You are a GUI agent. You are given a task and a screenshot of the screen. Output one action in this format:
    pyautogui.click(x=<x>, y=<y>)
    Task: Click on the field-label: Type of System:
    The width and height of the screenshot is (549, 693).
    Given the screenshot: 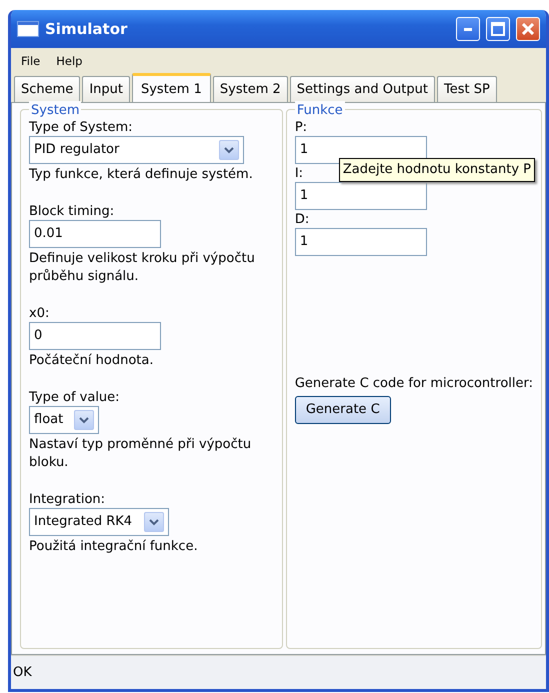 What is the action you would take?
    pyautogui.click(x=81, y=128)
    